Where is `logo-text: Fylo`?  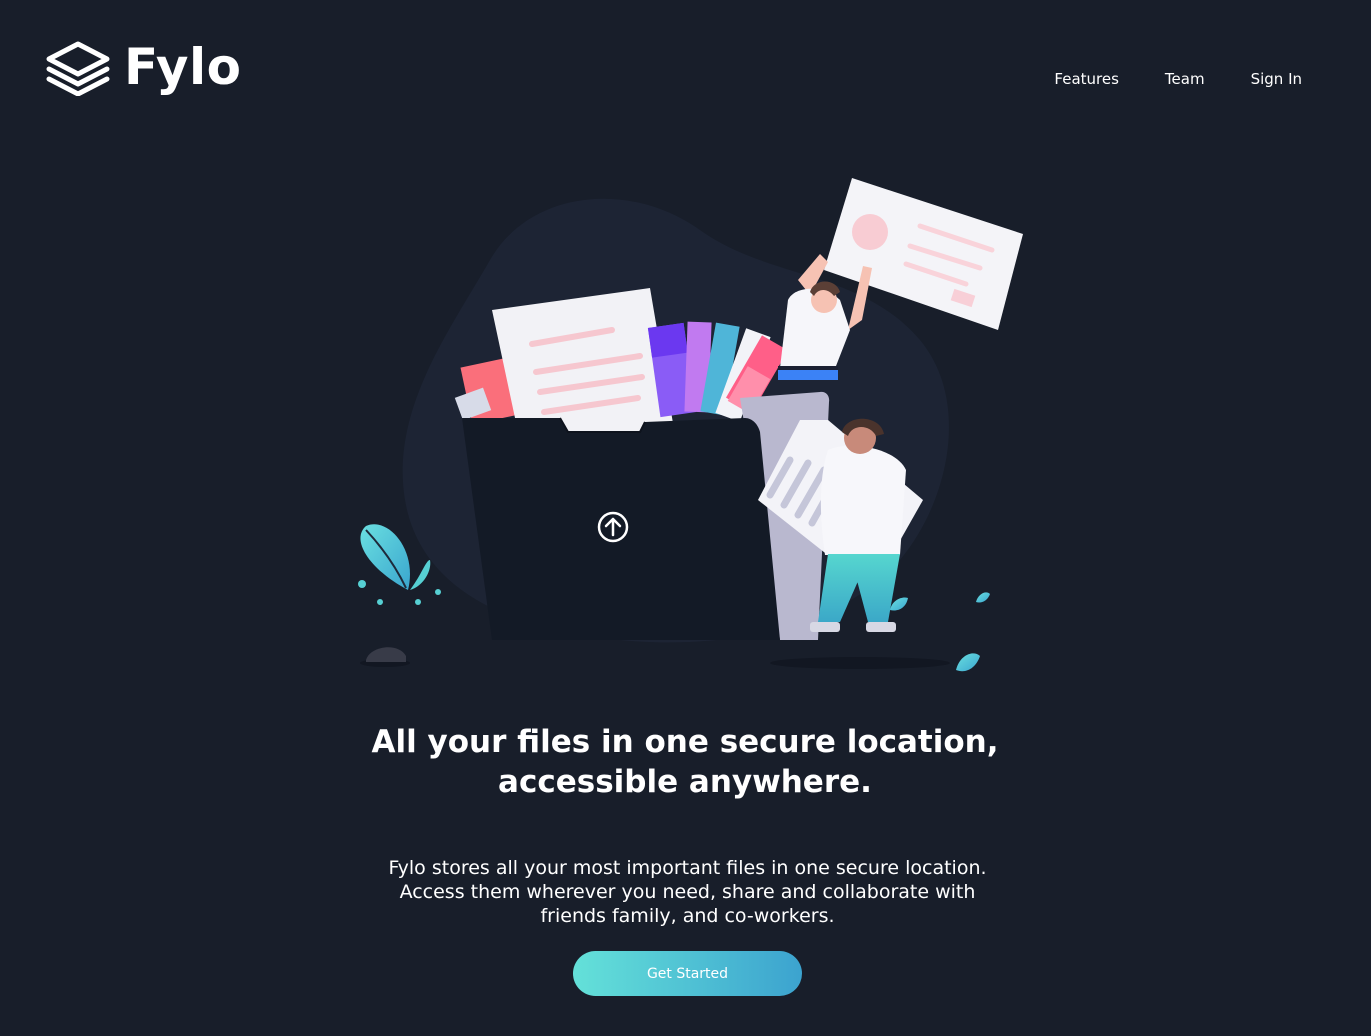 logo-text: Fylo is located at coordinates (183, 67).